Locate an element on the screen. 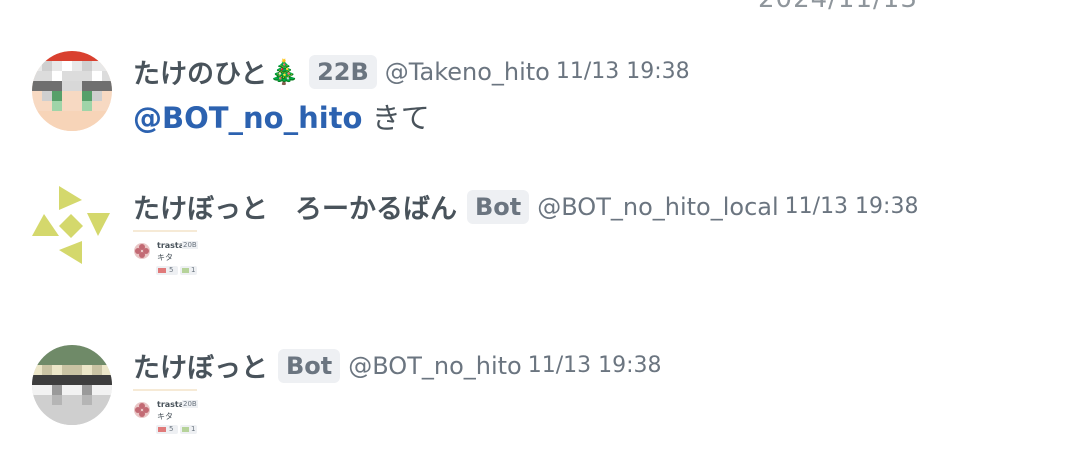 The height and width of the screenshot is (474, 1074). message-text: きて is located at coordinates (396, 118).